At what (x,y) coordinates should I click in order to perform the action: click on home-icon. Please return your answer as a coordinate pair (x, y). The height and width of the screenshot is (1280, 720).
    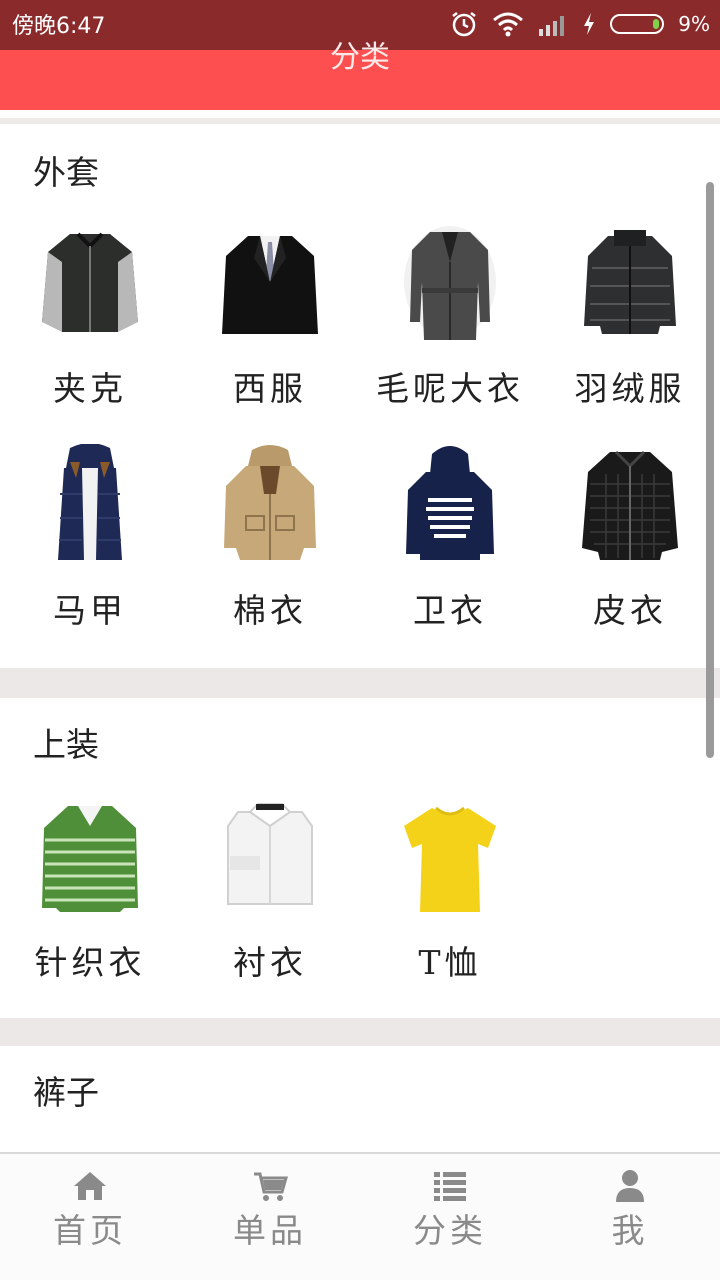
    Looking at the image, I should click on (90, 1186).